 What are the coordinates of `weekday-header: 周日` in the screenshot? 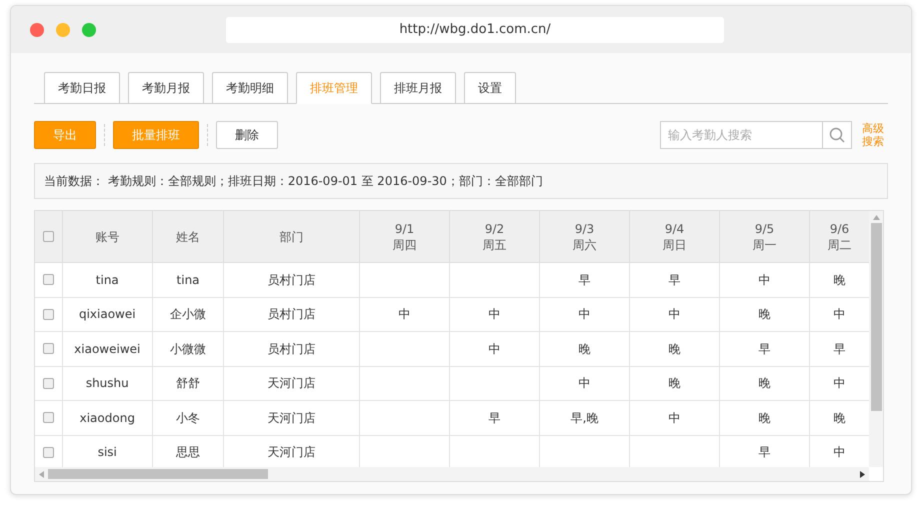 It's located at (674, 244).